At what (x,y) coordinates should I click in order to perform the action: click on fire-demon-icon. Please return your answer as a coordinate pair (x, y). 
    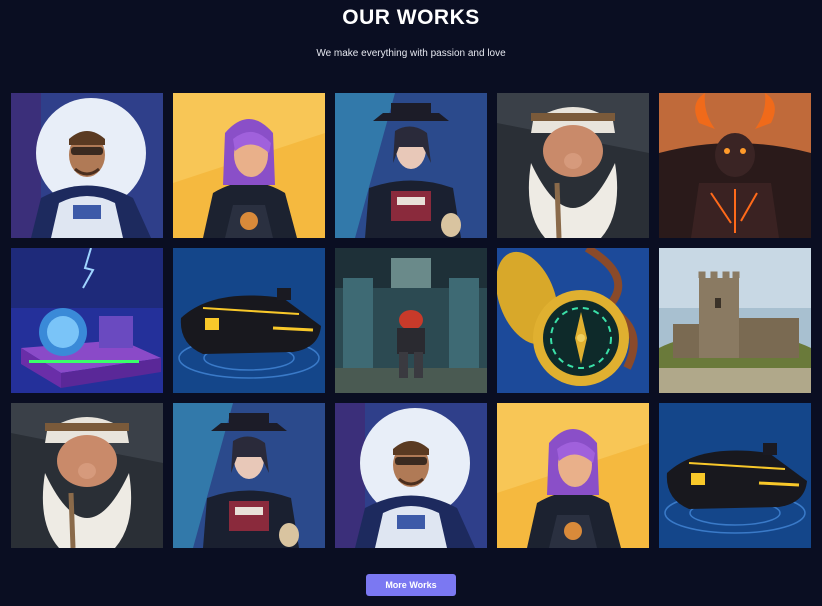
    Looking at the image, I should click on (735, 165).